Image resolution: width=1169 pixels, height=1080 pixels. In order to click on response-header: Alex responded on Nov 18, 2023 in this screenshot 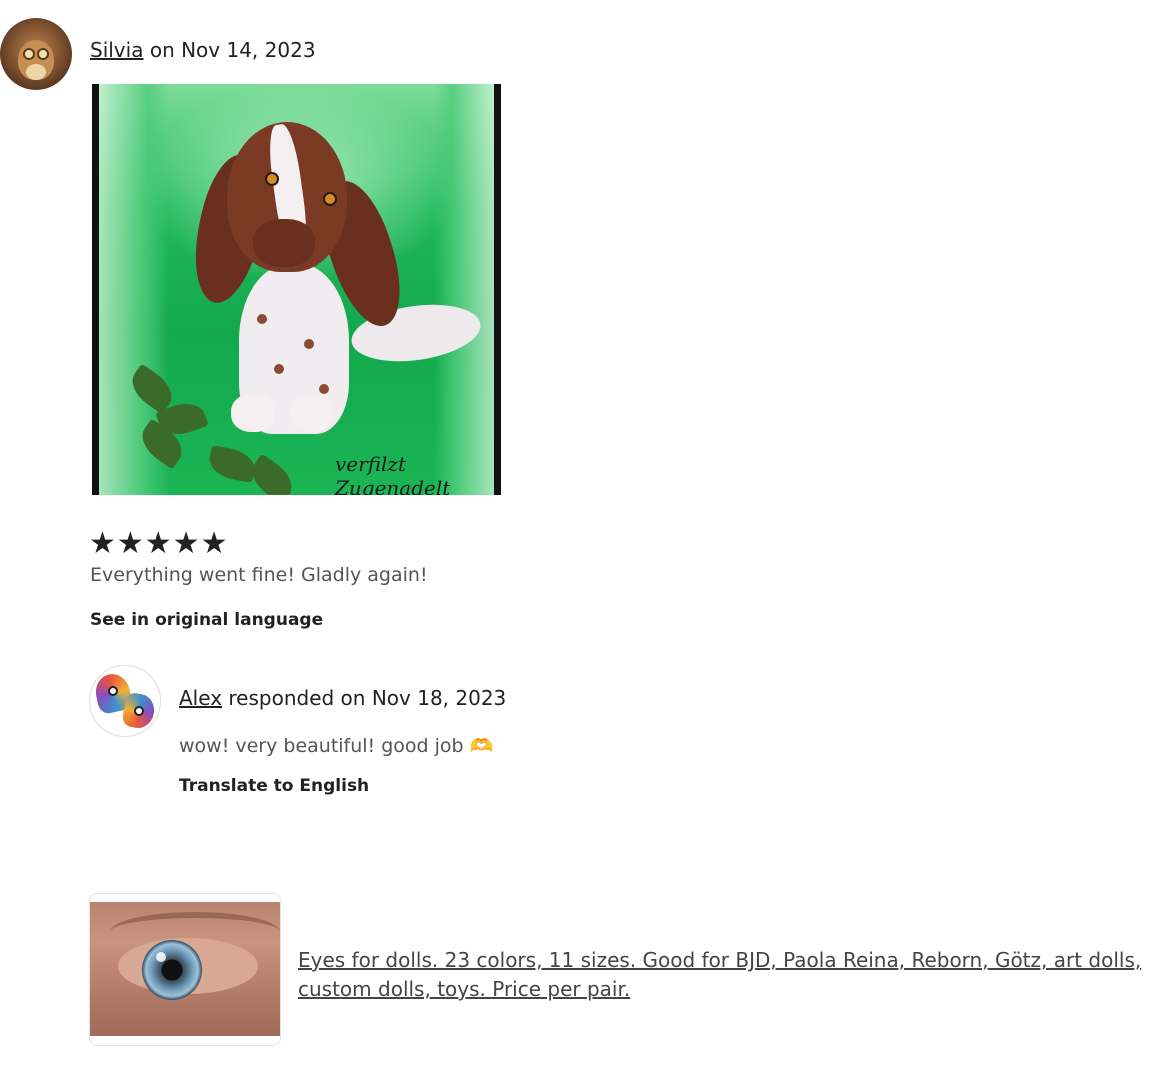, I will do `click(342, 698)`.